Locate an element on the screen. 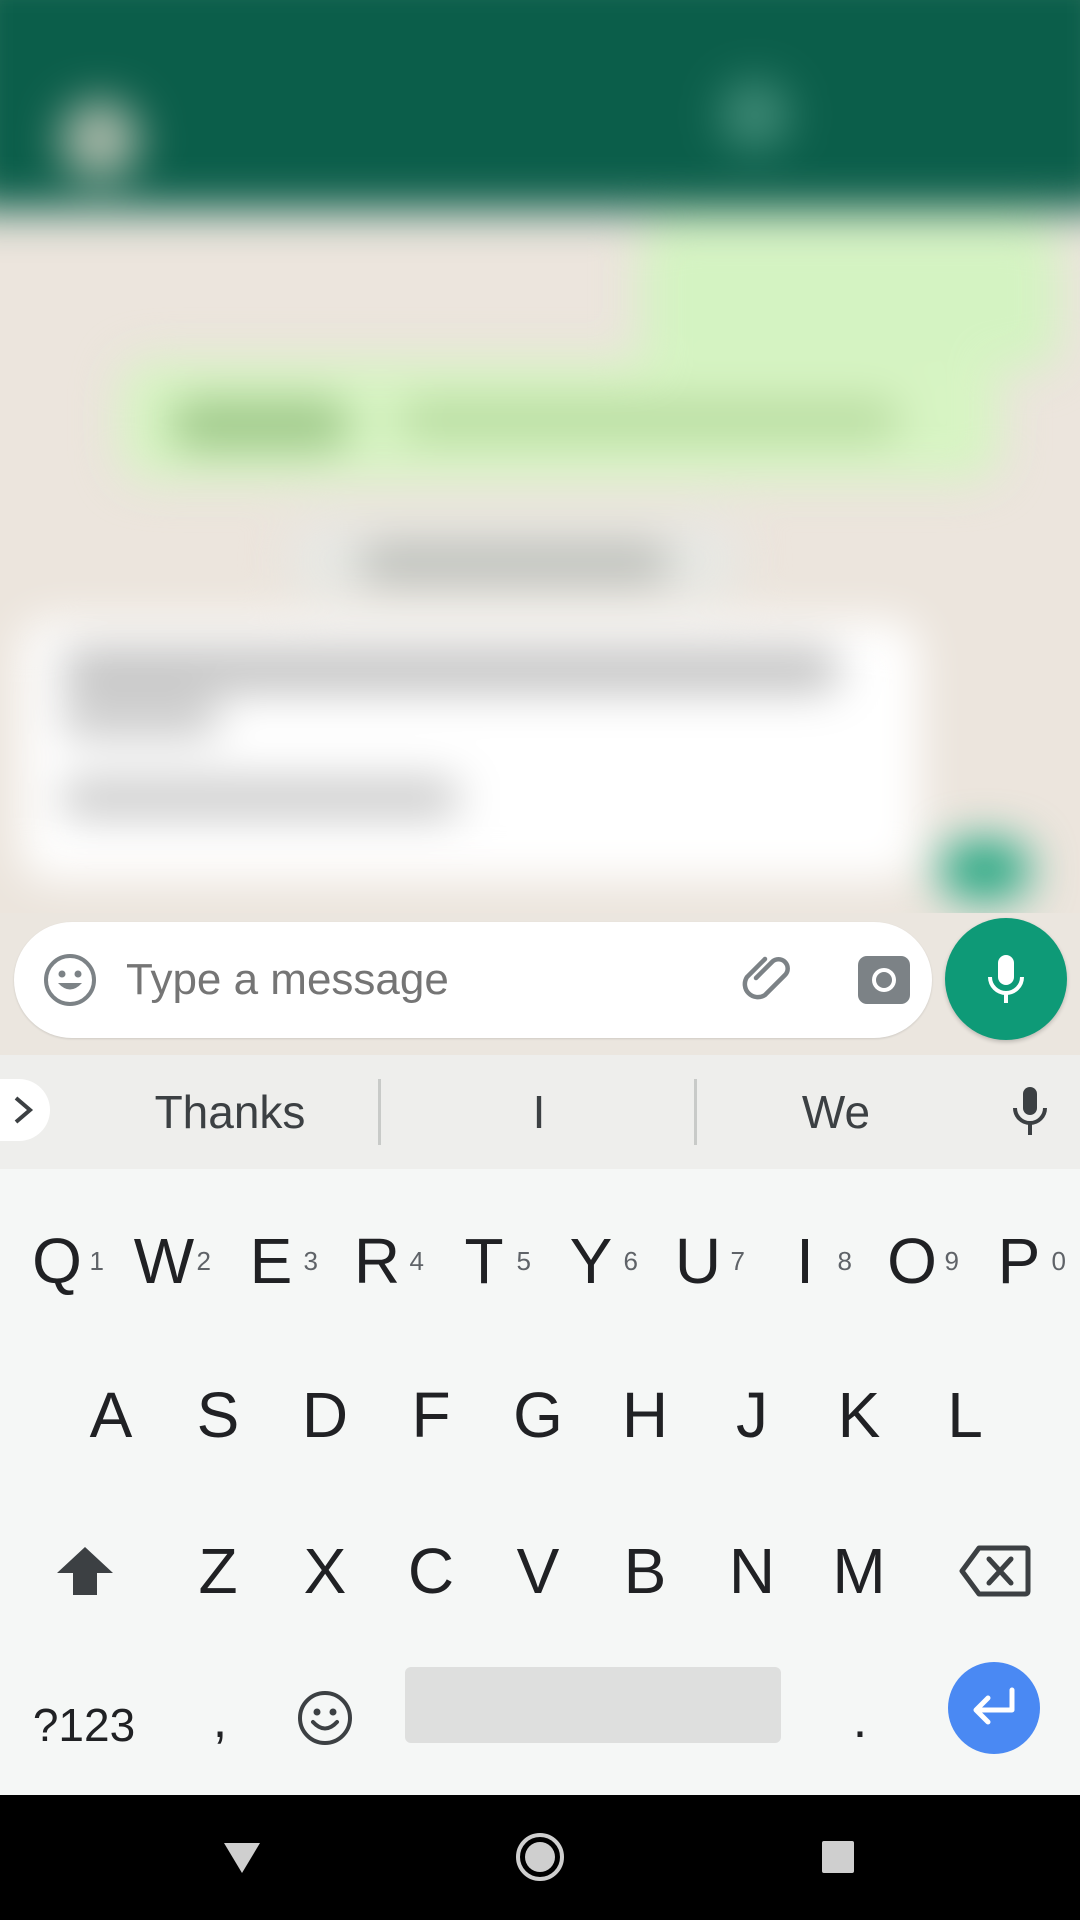 Image resolution: width=1080 pixels, height=1920 pixels. key-f: F is located at coordinates (431, 1415).